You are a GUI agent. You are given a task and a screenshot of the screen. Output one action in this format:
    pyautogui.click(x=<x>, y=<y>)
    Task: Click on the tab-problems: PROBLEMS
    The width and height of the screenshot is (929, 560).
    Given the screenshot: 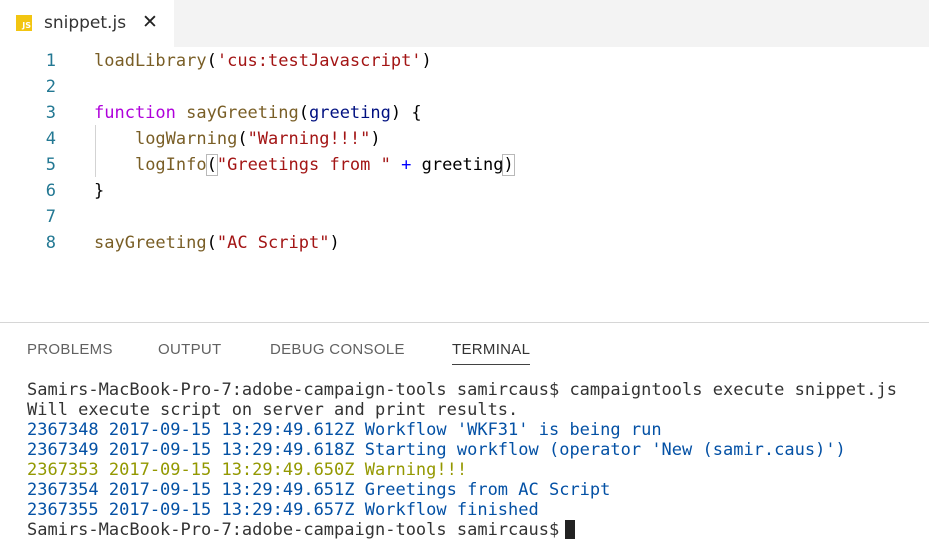 What is the action you would take?
    pyautogui.click(x=70, y=349)
    